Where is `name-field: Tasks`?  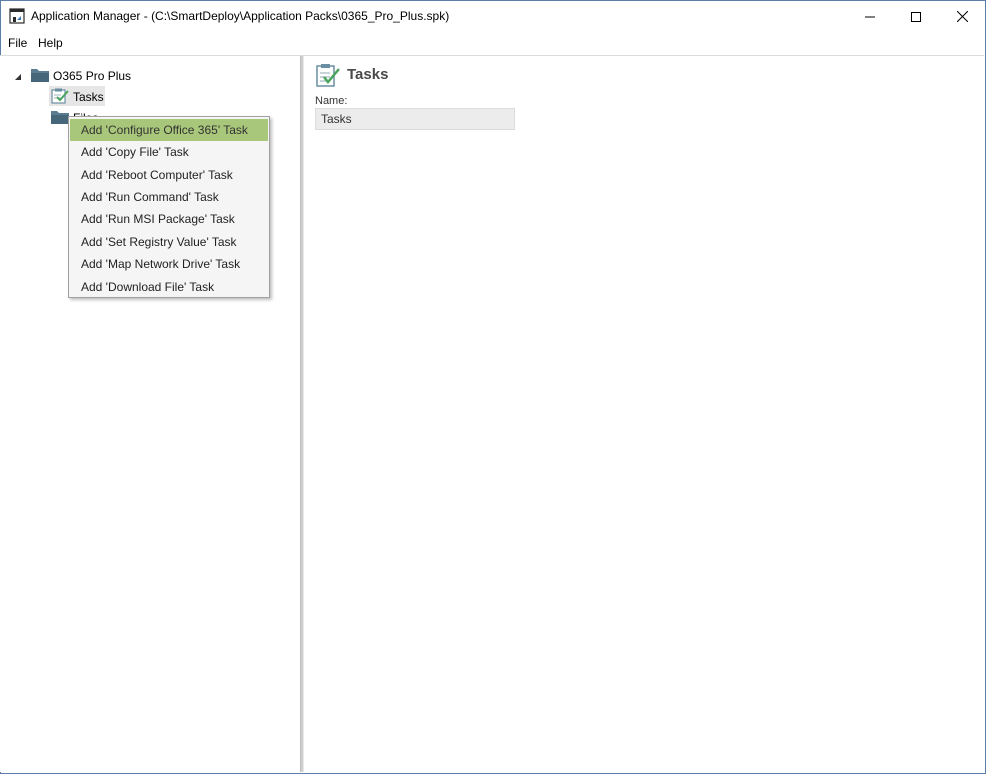 name-field: Tasks is located at coordinates (415, 119).